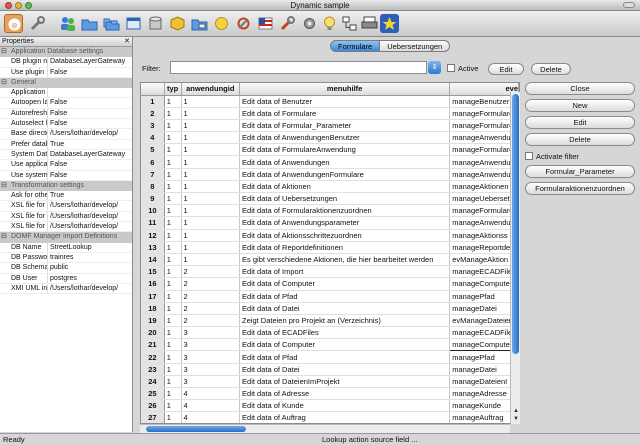 The height and width of the screenshot is (445, 640). What do you see at coordinates (13, 23) in the screenshot?
I see `app-logo-icon: ◎` at bounding box center [13, 23].